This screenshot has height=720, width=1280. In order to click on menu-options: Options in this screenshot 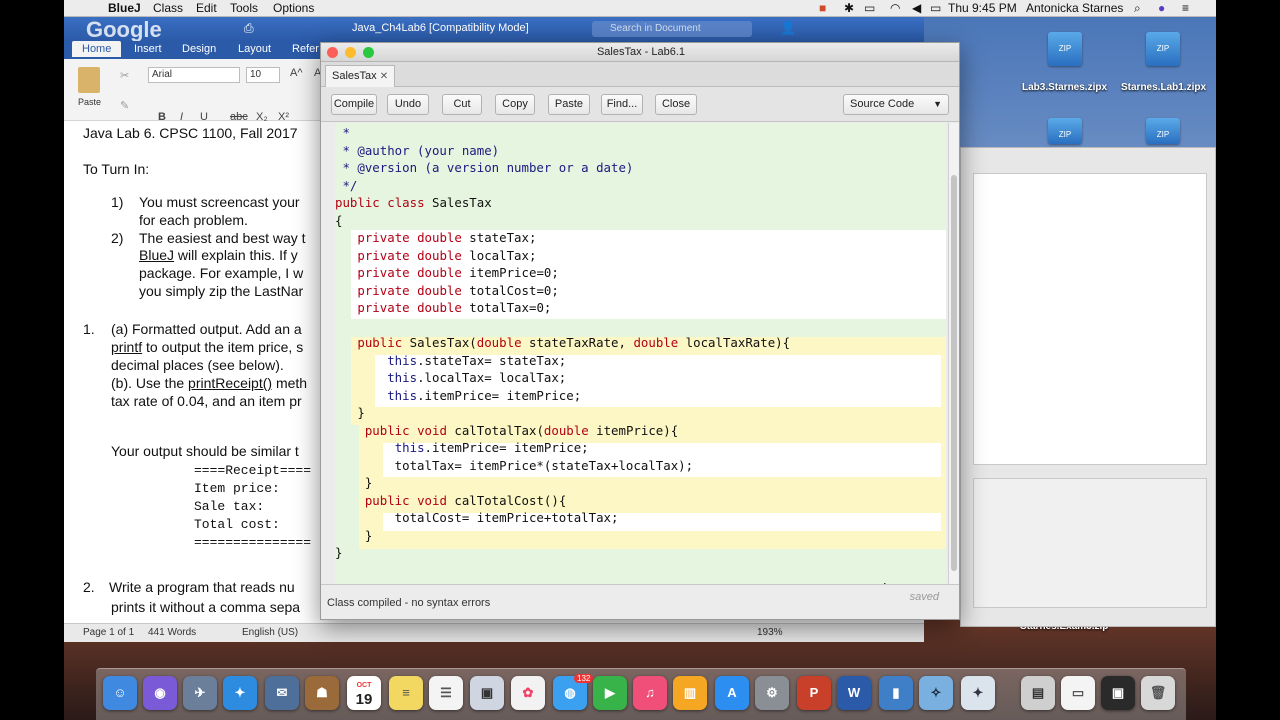, I will do `click(293, 8)`.